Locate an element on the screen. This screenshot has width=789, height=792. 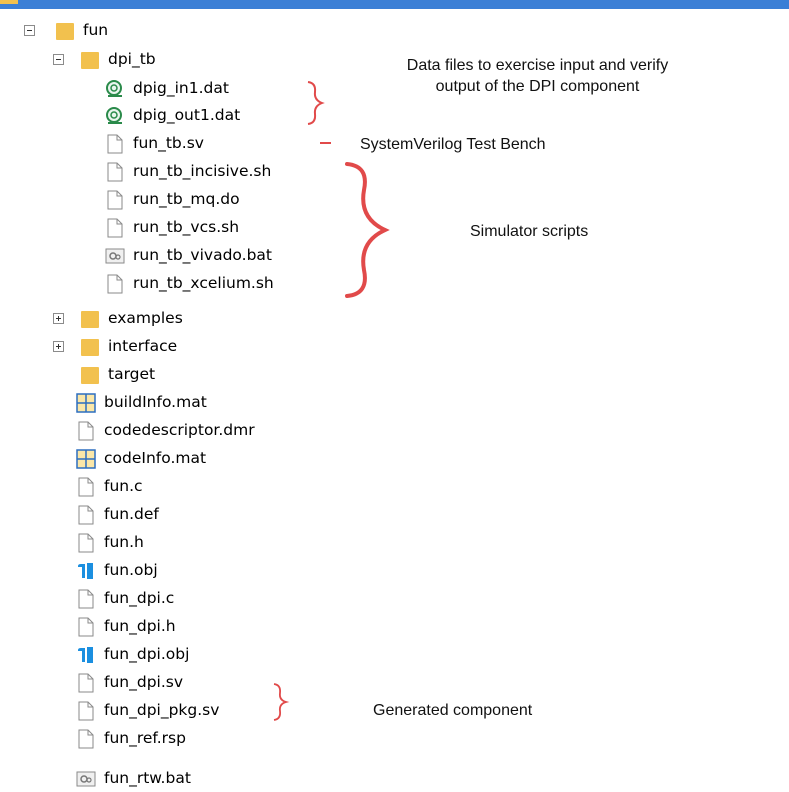
tree-item-label: fun.obj is located at coordinates (131, 570).